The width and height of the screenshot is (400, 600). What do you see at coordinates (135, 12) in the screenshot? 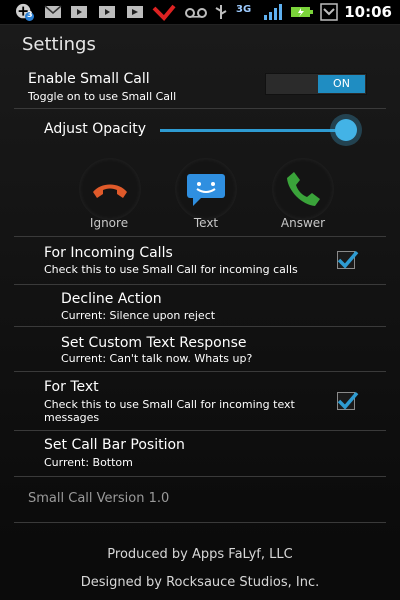
I see `download-icon` at bounding box center [135, 12].